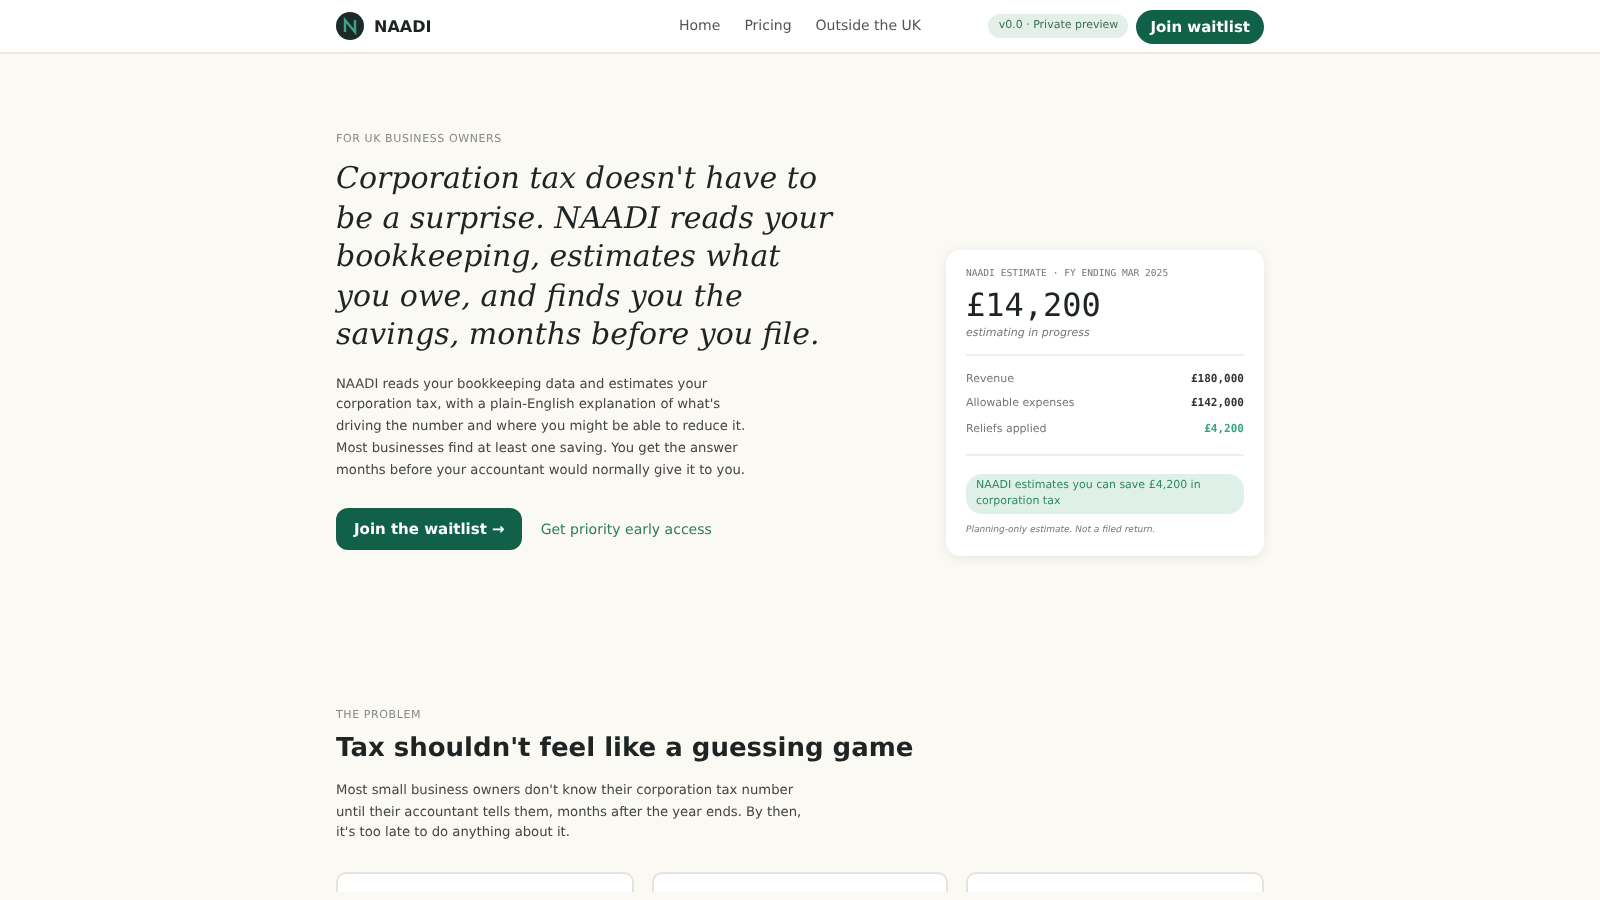 This screenshot has height=900, width=1600. I want to click on estimate-amount: £14,200, so click(1034, 305).